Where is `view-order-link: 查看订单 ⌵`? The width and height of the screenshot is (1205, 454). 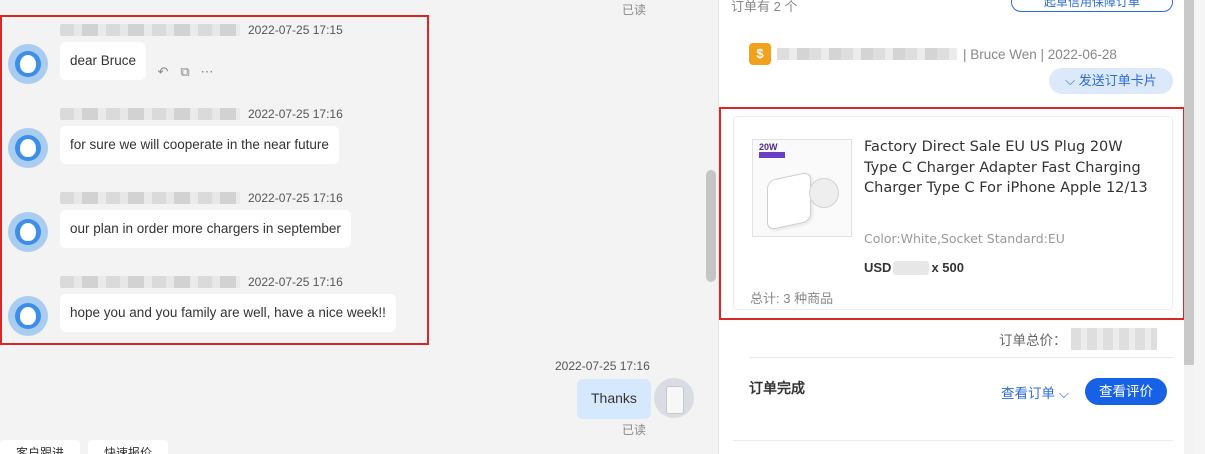
view-order-link: 查看订单 ⌵ is located at coordinates (1035, 392).